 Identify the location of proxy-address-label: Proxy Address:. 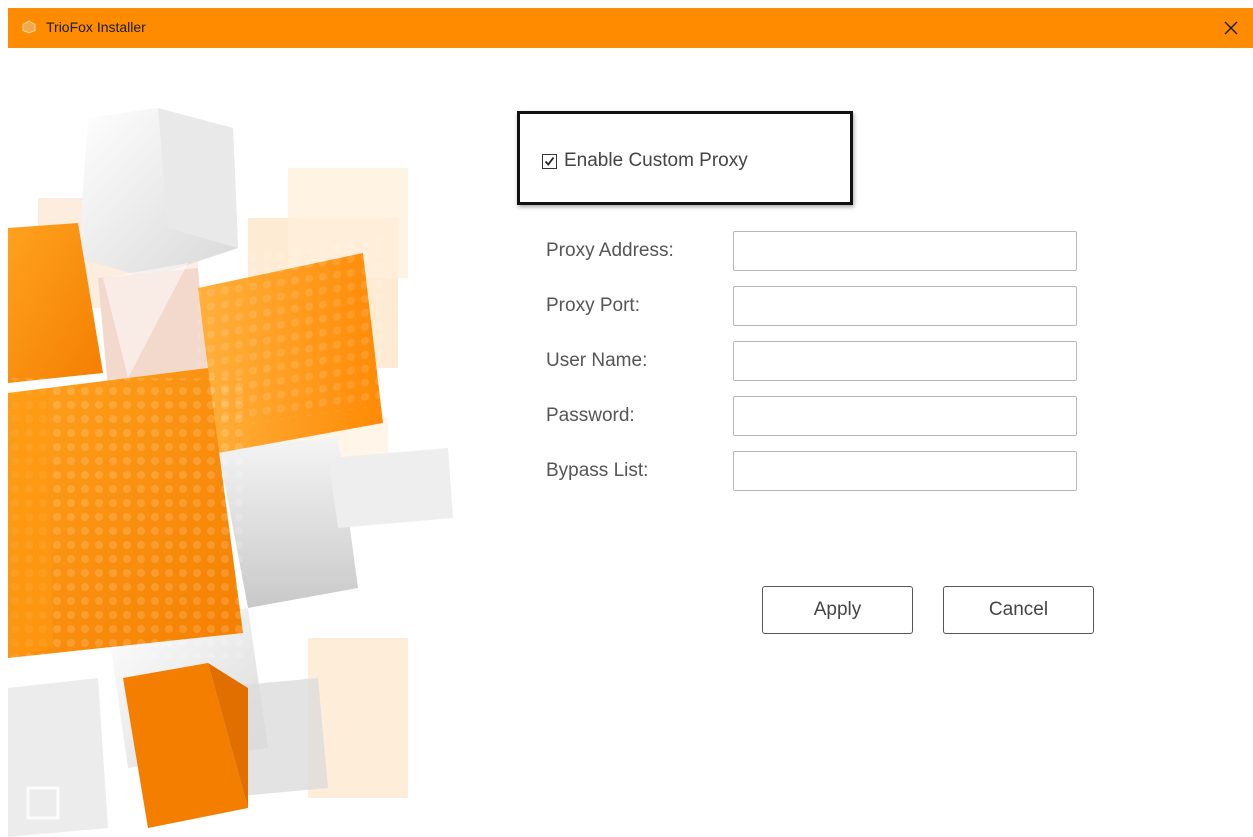
(610, 250).